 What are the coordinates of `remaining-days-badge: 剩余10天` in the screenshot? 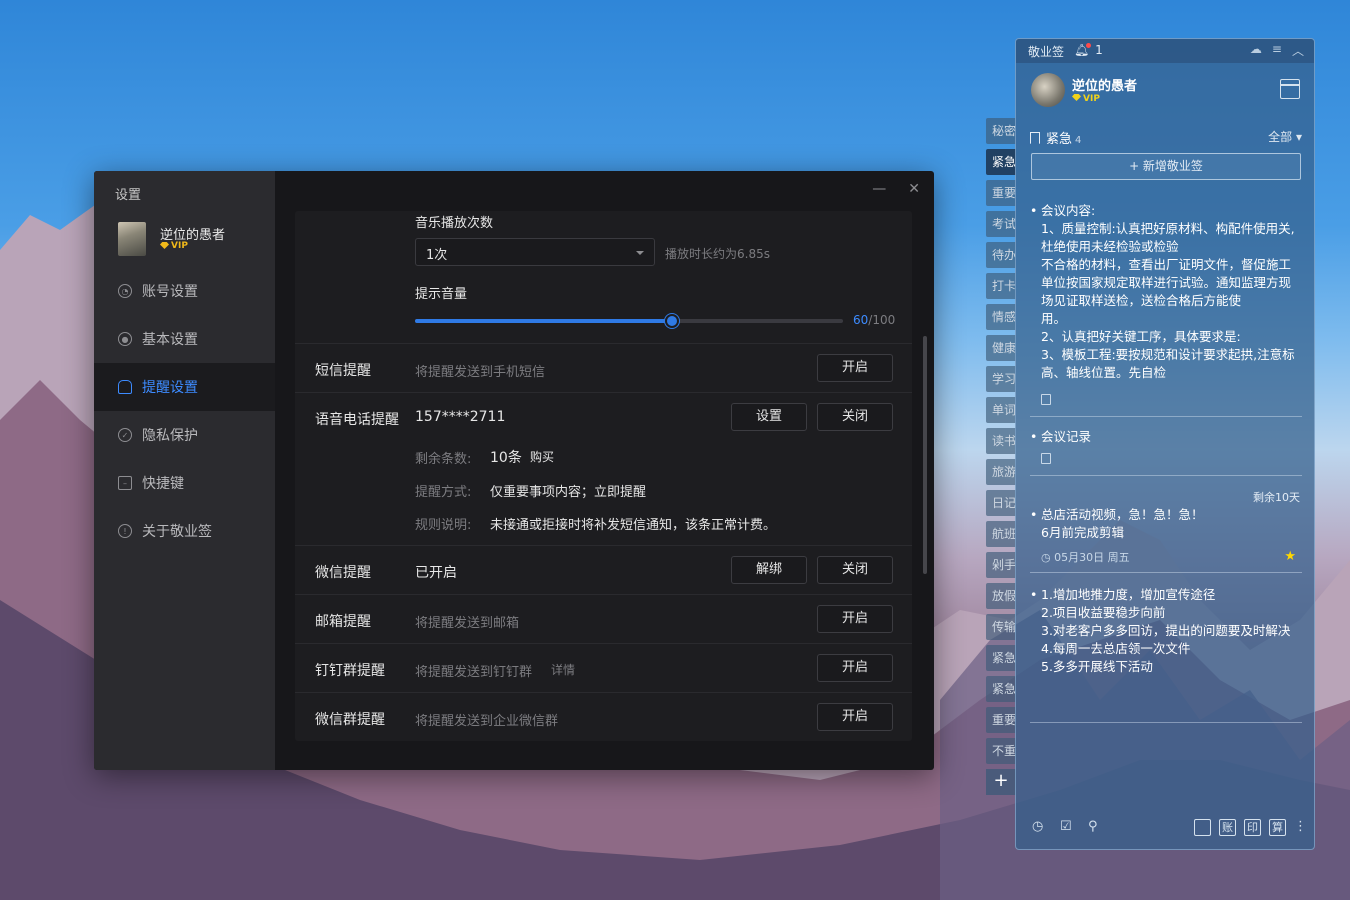 It's located at (1276, 497).